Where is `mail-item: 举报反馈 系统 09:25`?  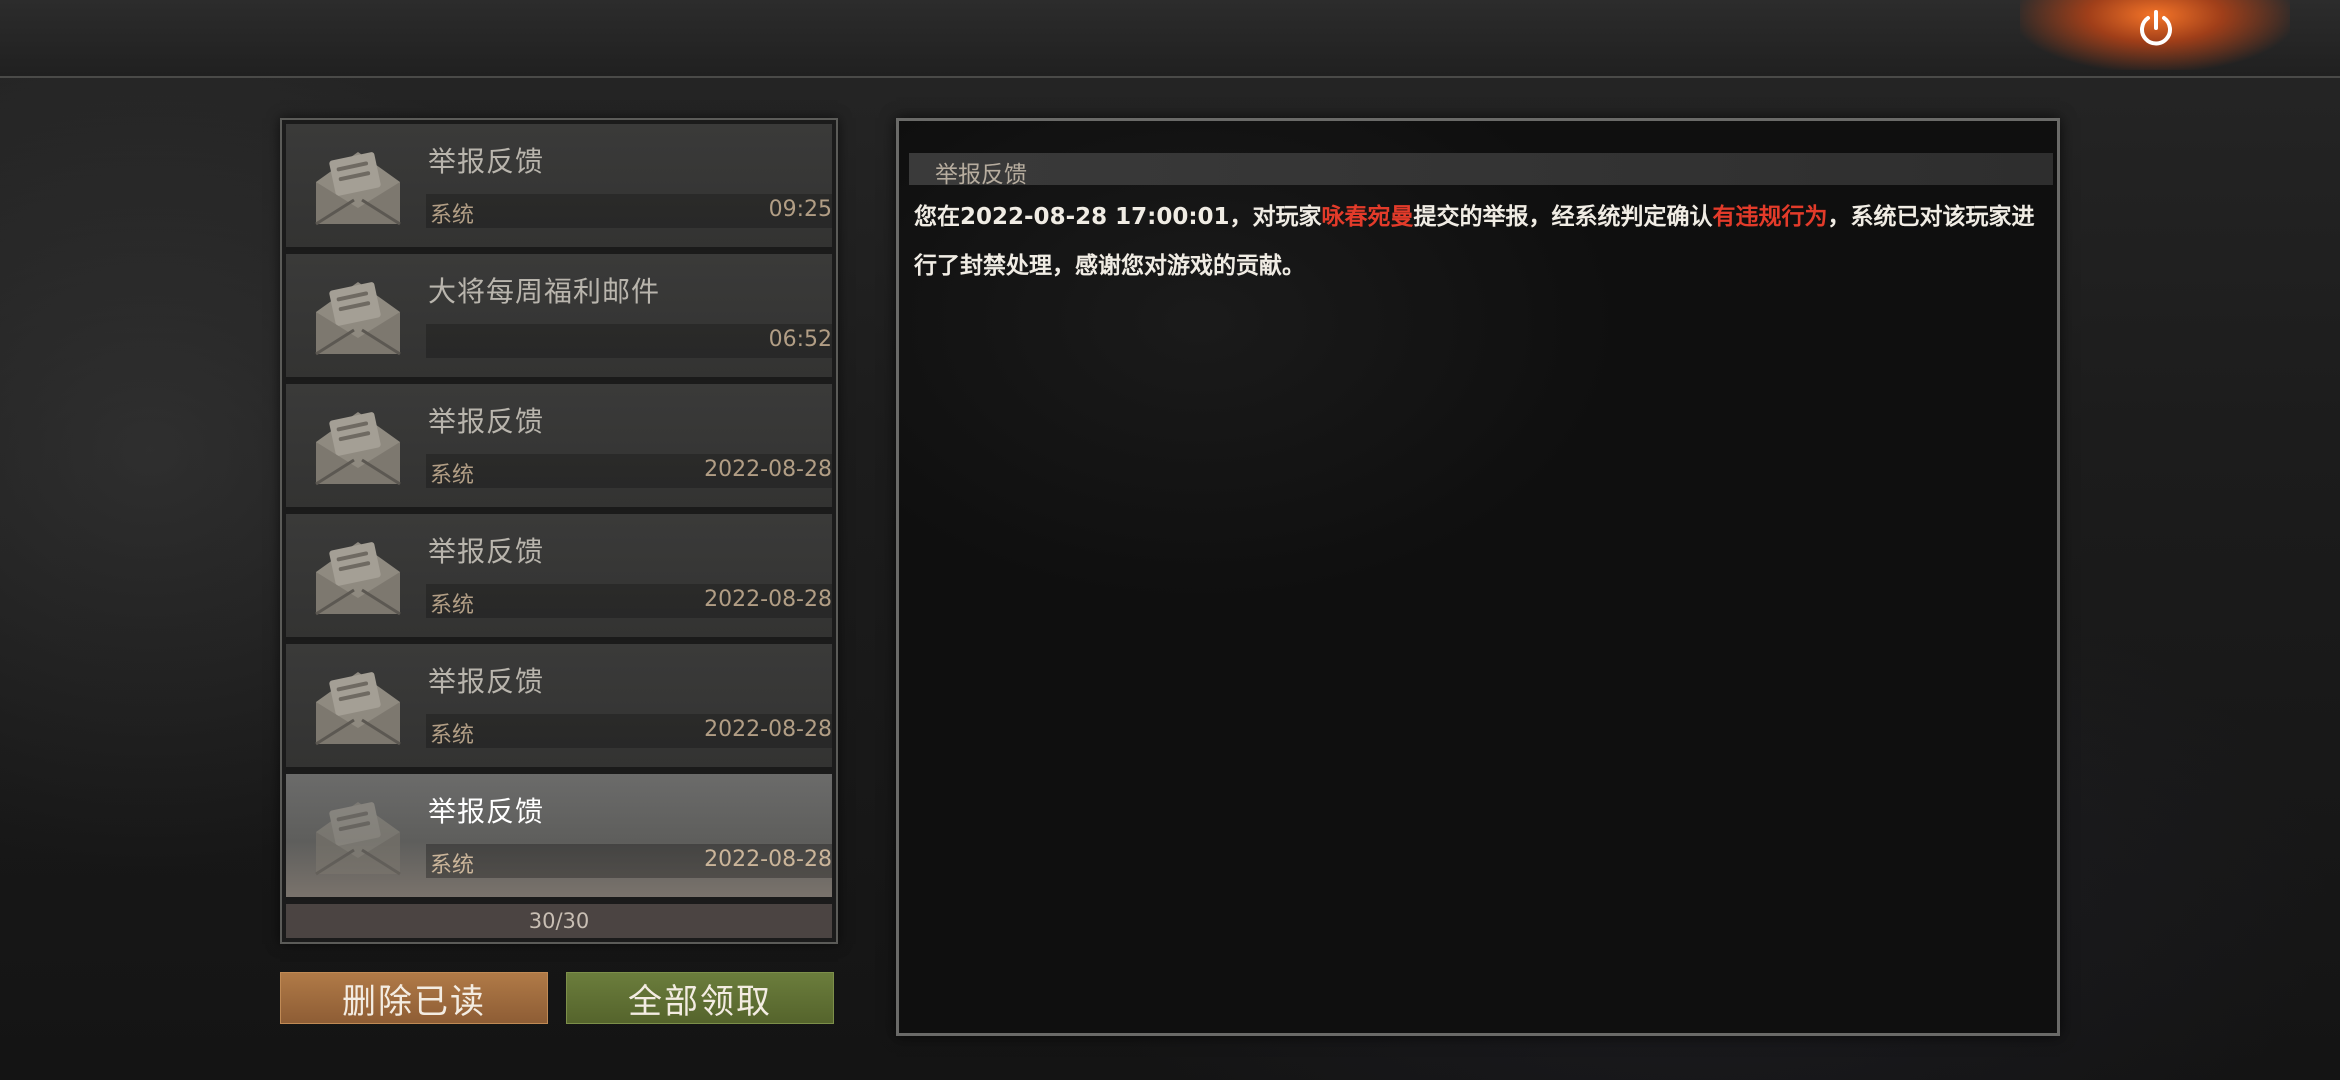
mail-item: 举报反馈 系统 09:25 is located at coordinates (559, 187).